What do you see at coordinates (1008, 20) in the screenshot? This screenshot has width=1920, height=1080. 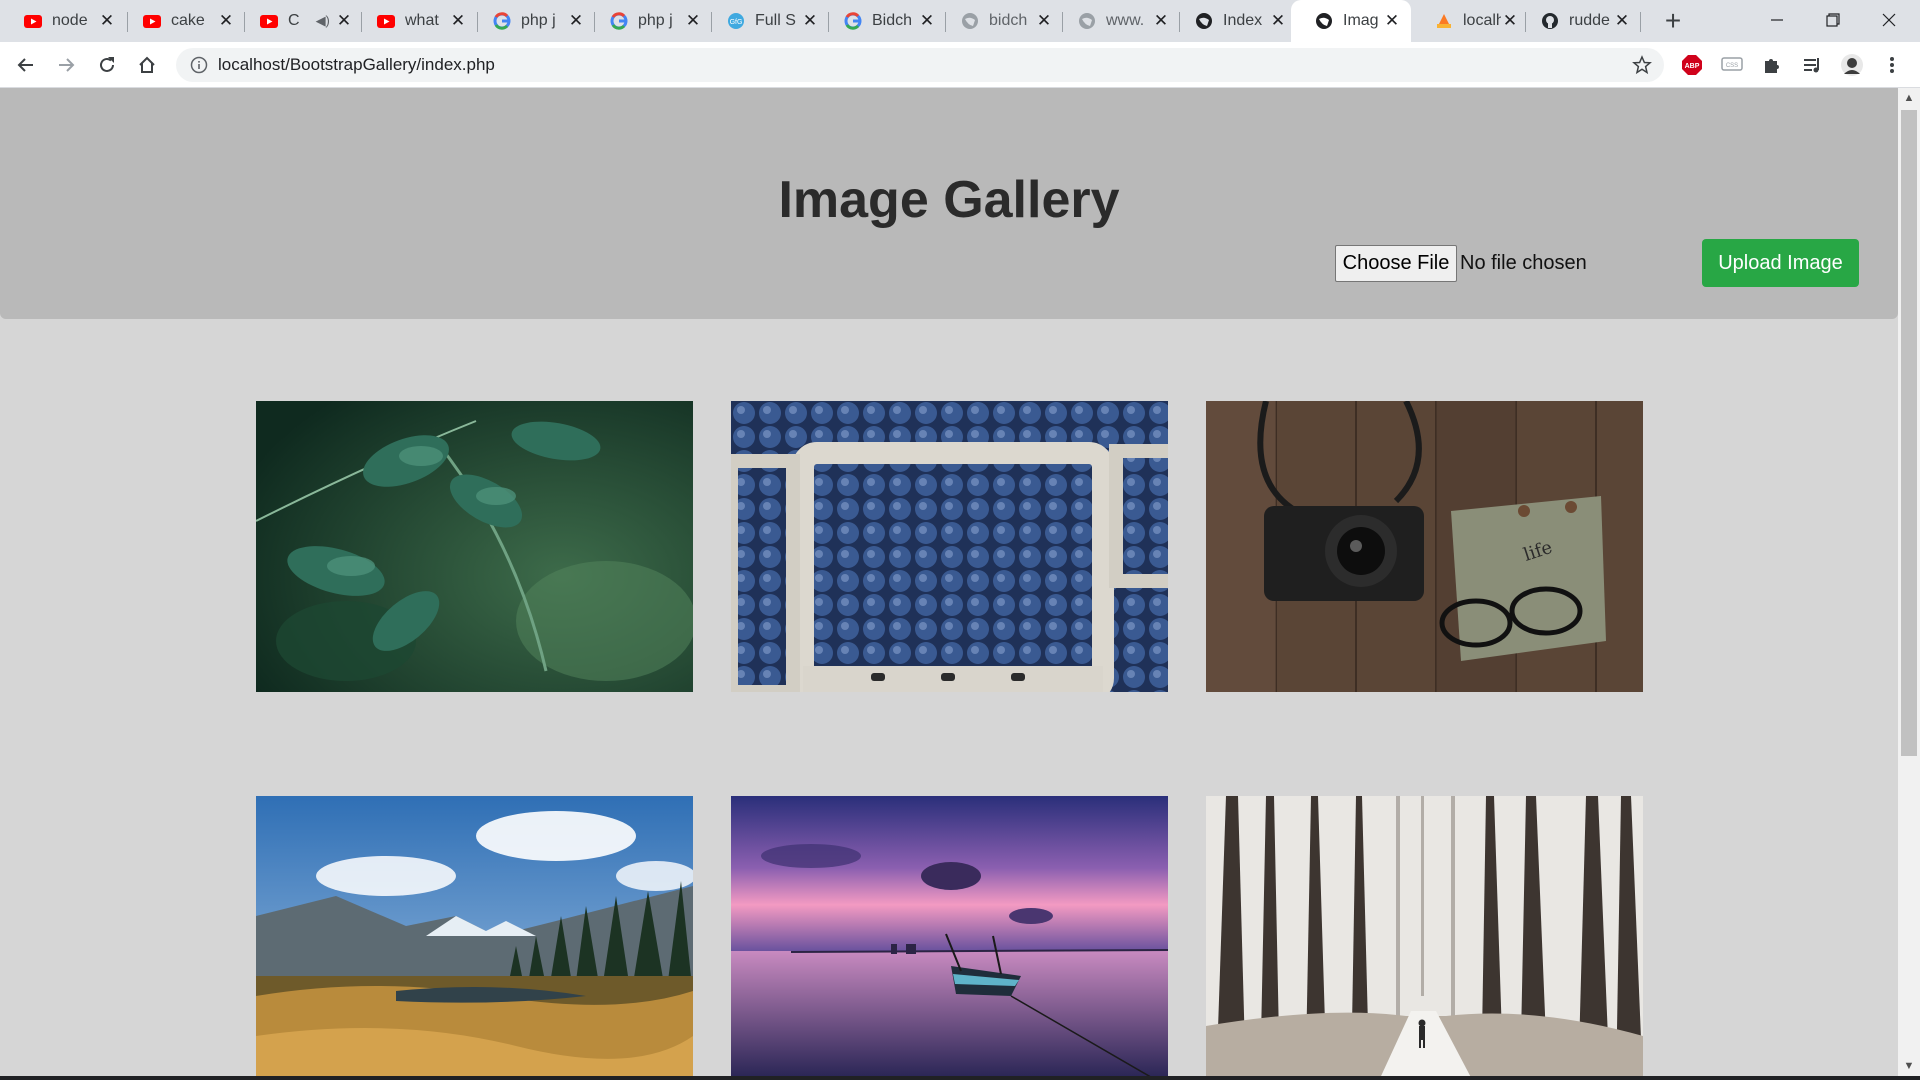 I see `tab-title: bidch` at bounding box center [1008, 20].